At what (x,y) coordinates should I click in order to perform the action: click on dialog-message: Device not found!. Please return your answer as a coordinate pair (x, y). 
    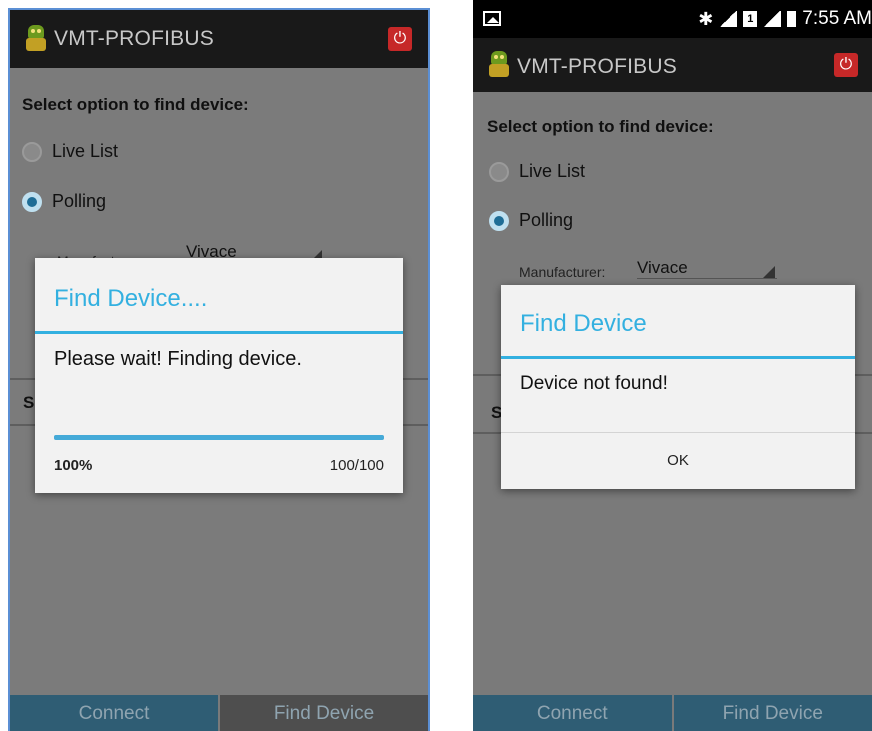
    Looking at the image, I should click on (594, 383).